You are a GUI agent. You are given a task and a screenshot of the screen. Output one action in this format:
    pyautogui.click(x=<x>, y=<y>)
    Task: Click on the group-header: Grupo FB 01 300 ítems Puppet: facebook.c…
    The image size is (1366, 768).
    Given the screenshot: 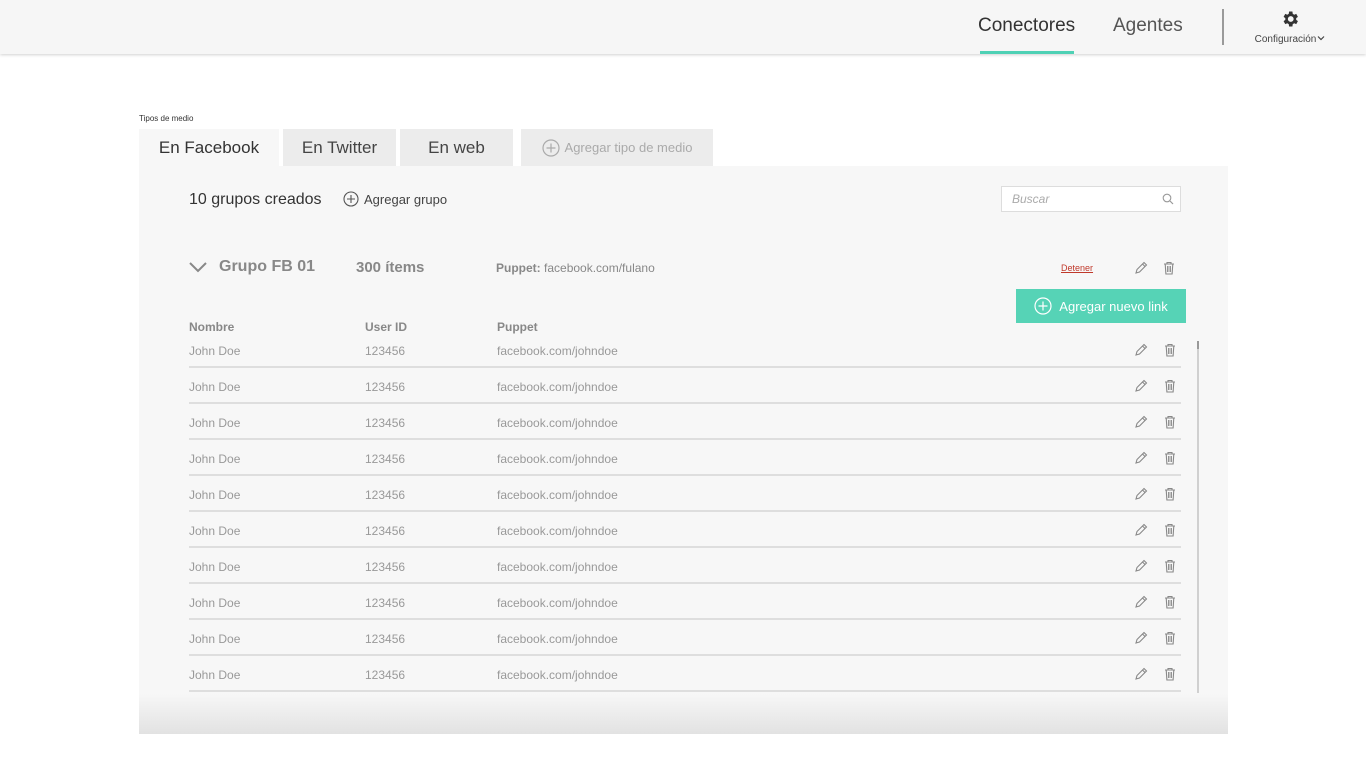 What is the action you would take?
    pyautogui.click(x=689, y=269)
    